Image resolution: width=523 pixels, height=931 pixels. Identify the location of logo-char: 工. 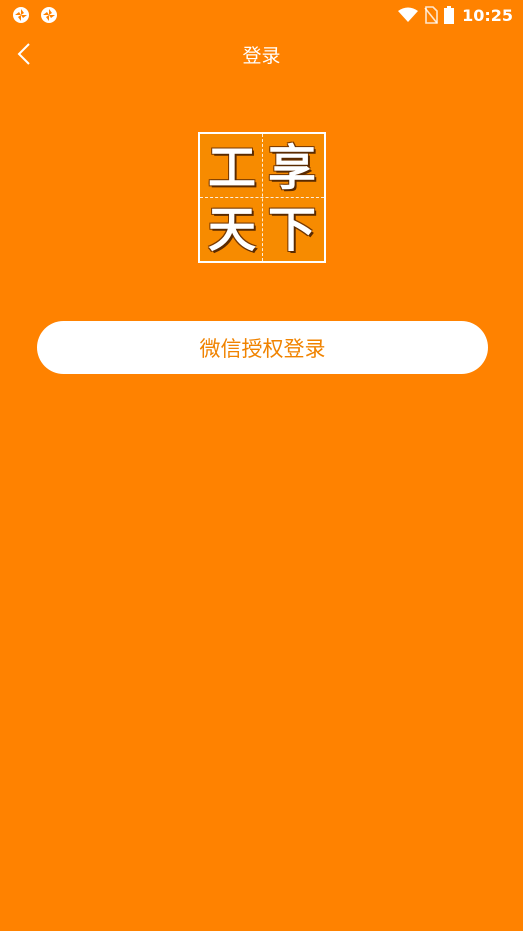
(231, 168).